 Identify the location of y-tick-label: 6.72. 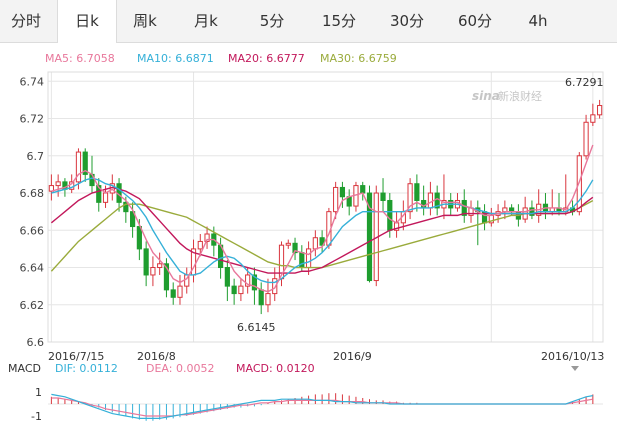
(32, 119).